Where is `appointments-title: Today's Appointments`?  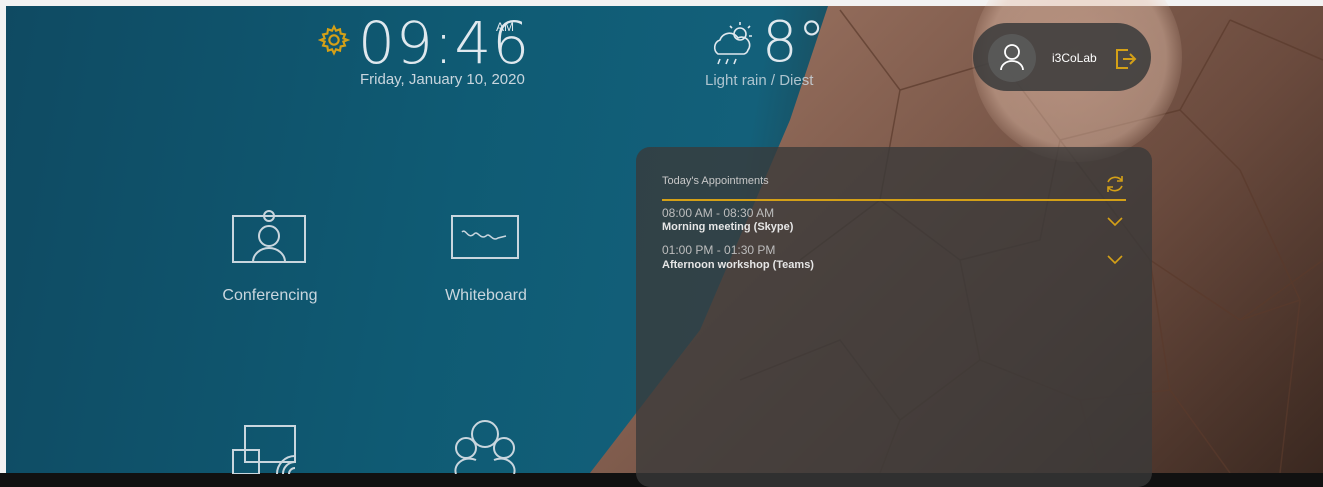 appointments-title: Today's Appointments is located at coordinates (715, 181).